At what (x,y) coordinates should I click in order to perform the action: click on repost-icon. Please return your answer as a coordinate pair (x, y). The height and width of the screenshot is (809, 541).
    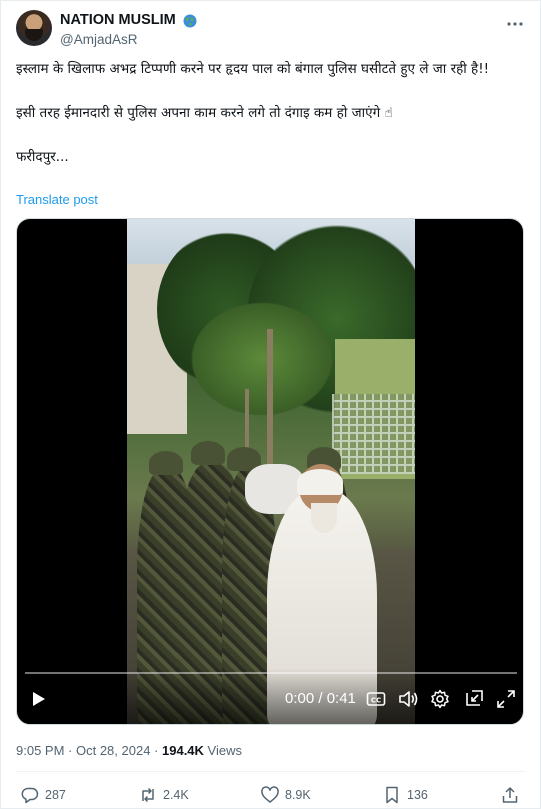
    Looking at the image, I should click on (148, 795).